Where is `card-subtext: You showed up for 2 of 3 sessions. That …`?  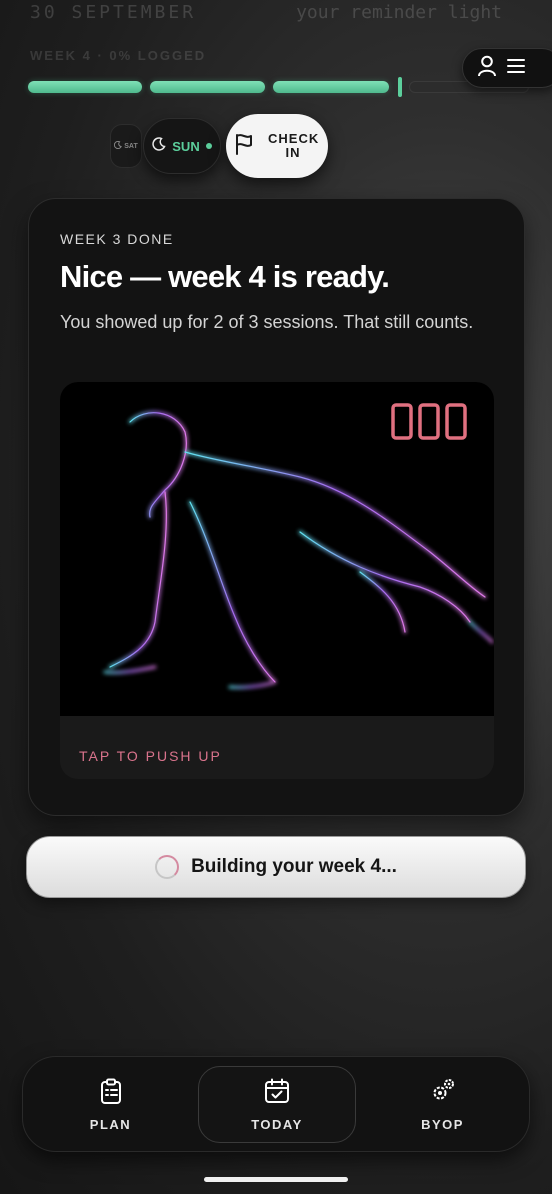 card-subtext: You showed up for 2 of 3 sessions. That … is located at coordinates (267, 322).